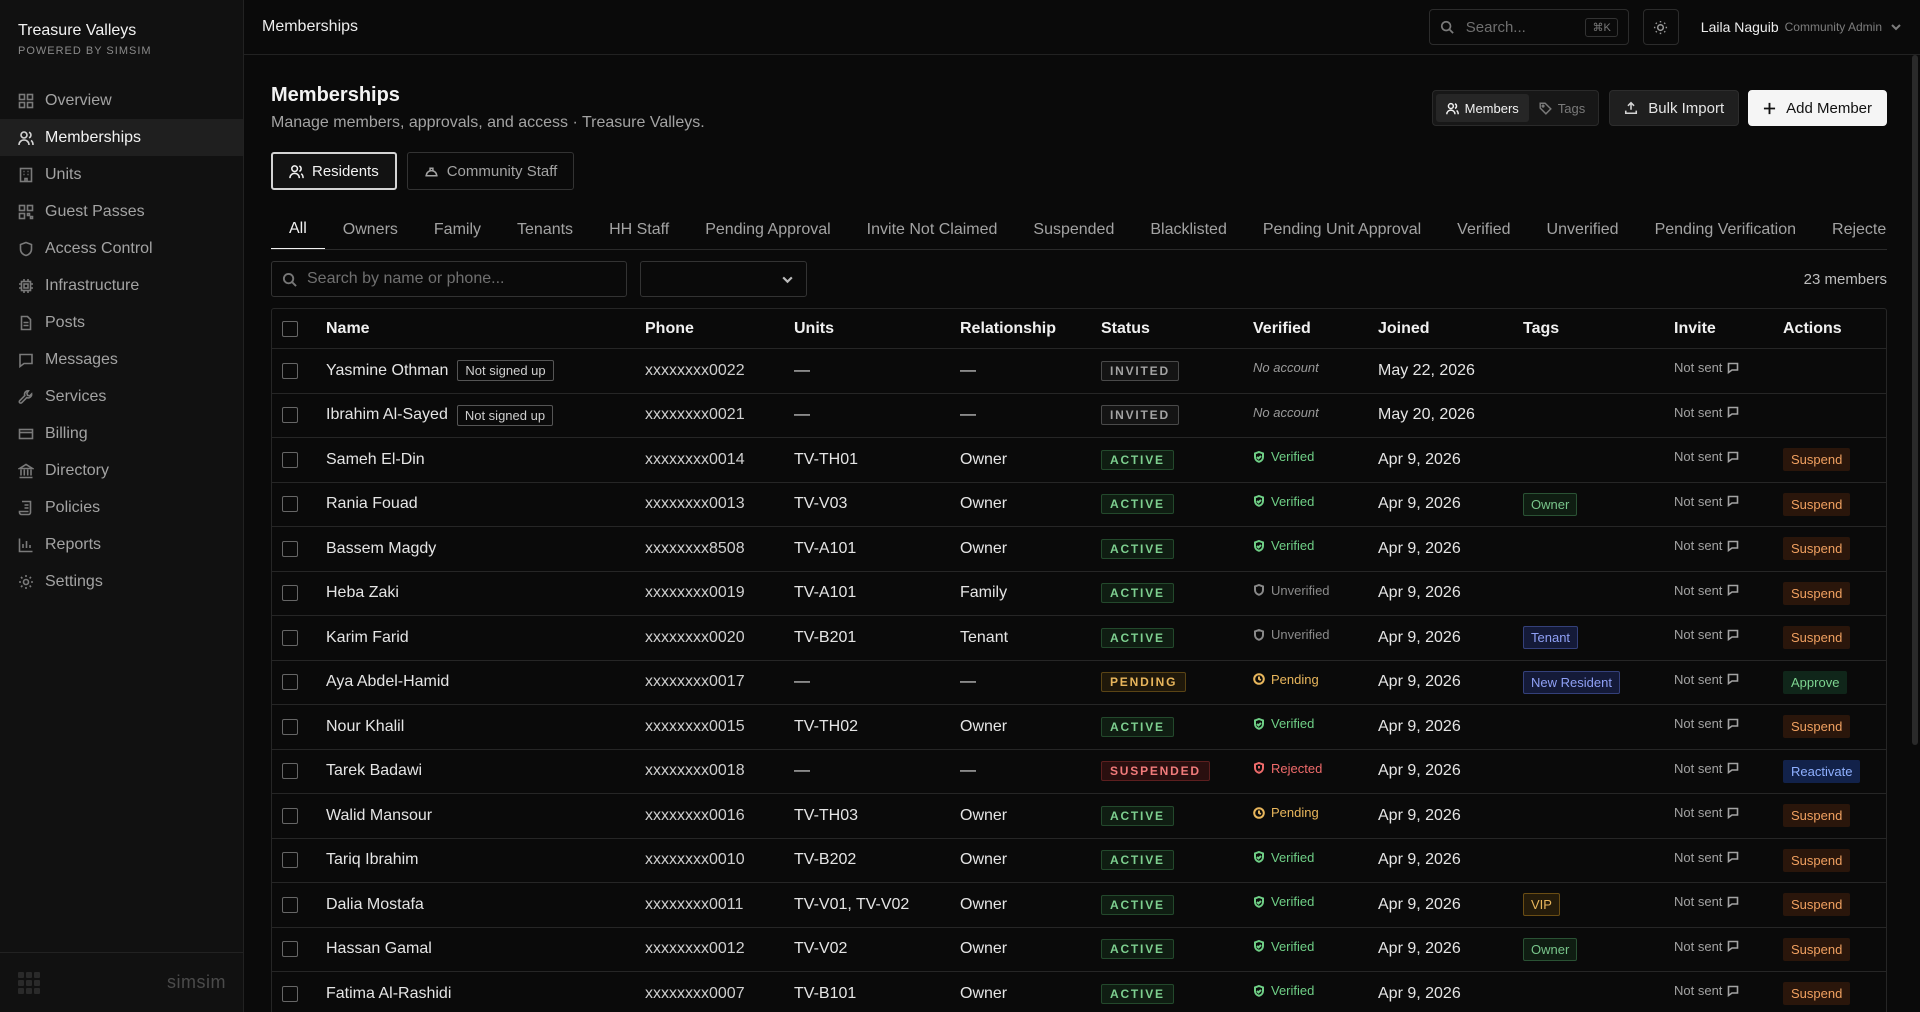 This screenshot has width=1920, height=1012. Describe the element at coordinates (1073, 229) in the screenshot. I see `tab-suspended: Suspended` at that location.